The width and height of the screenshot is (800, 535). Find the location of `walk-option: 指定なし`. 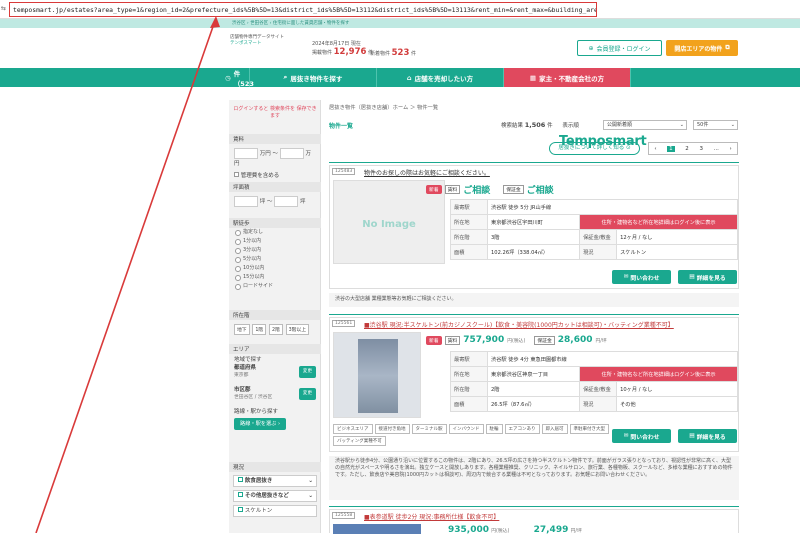

walk-option: 指定なし is located at coordinates (275, 232).